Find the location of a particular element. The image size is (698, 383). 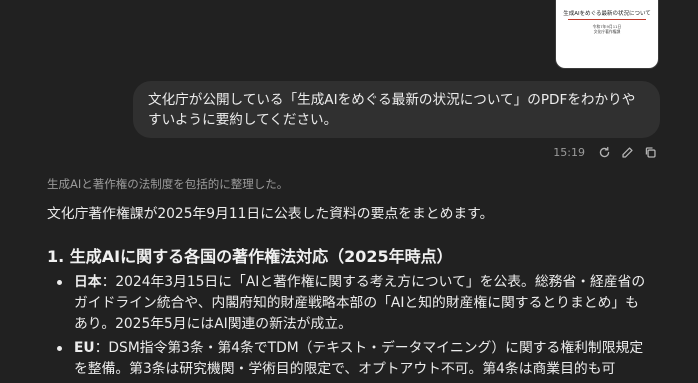

message-actions: 15:19 is located at coordinates (605, 152).